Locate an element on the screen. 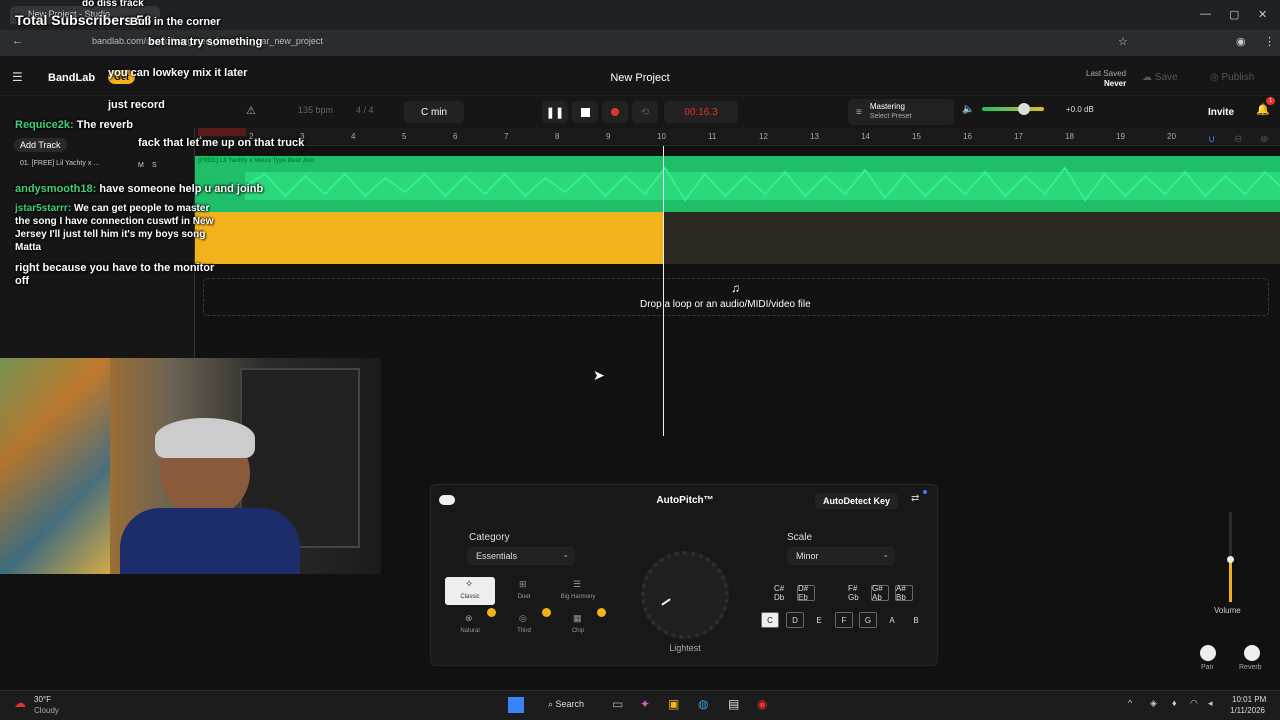 This screenshot has width=1280, height=720. key-g-sharp: G# Ab is located at coordinates (880, 593).